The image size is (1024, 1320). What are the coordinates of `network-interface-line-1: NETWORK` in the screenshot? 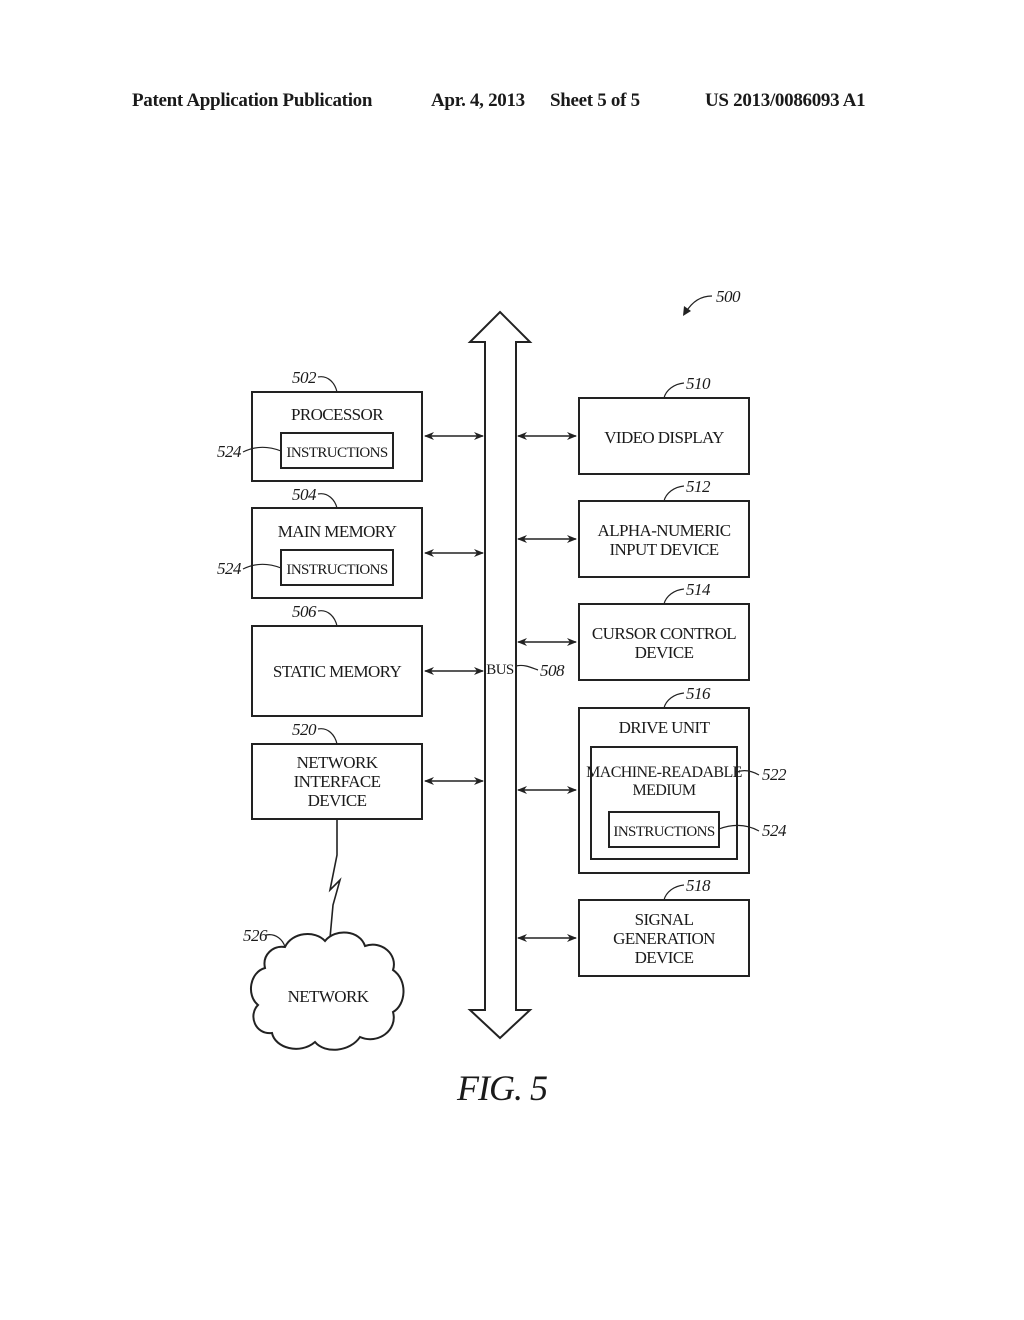 It's located at (338, 762).